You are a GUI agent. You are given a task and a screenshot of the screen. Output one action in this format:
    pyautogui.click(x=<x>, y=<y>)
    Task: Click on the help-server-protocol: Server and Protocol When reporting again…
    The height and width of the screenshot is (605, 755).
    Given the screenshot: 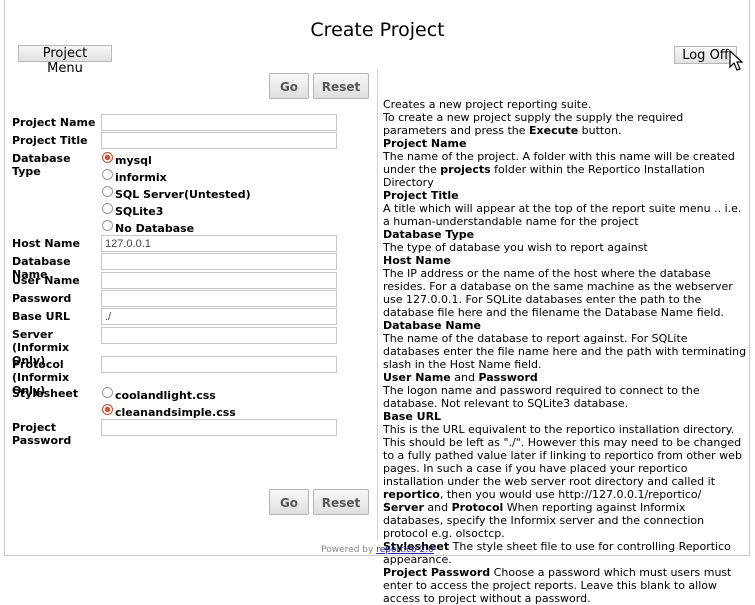 What is the action you would take?
    pyautogui.click(x=565, y=520)
    